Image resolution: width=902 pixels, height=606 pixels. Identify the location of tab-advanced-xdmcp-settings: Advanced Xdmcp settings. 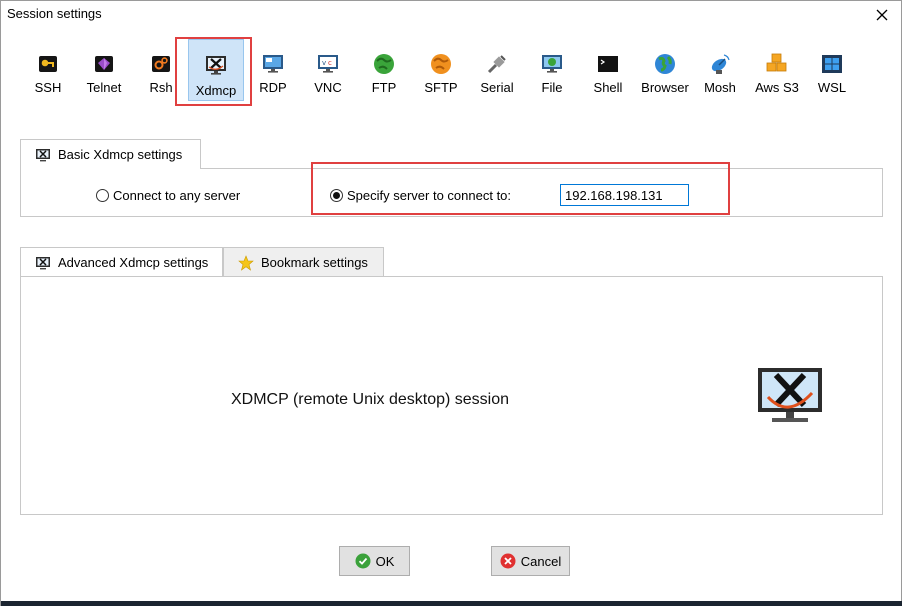
(121, 262).